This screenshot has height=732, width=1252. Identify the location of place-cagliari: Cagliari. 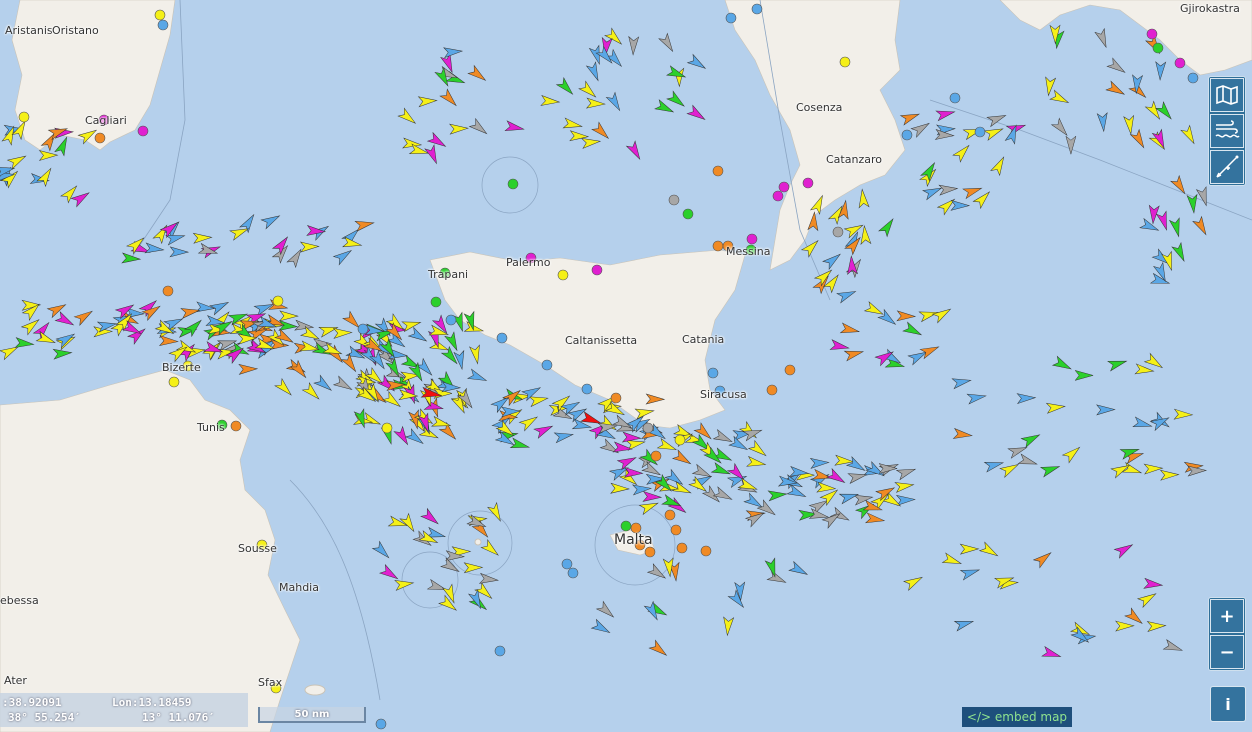
(106, 120).